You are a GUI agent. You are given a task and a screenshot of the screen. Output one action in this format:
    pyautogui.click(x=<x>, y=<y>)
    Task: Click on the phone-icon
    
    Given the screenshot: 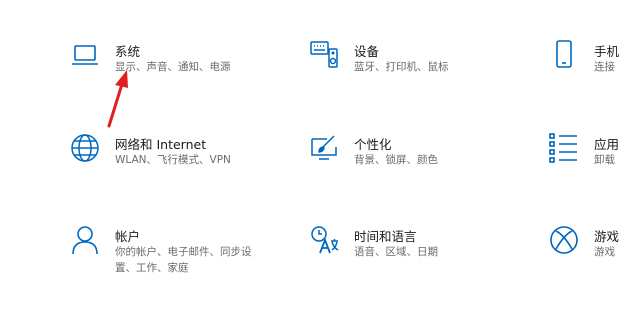 What is the action you would take?
    pyautogui.click(x=564, y=55)
    